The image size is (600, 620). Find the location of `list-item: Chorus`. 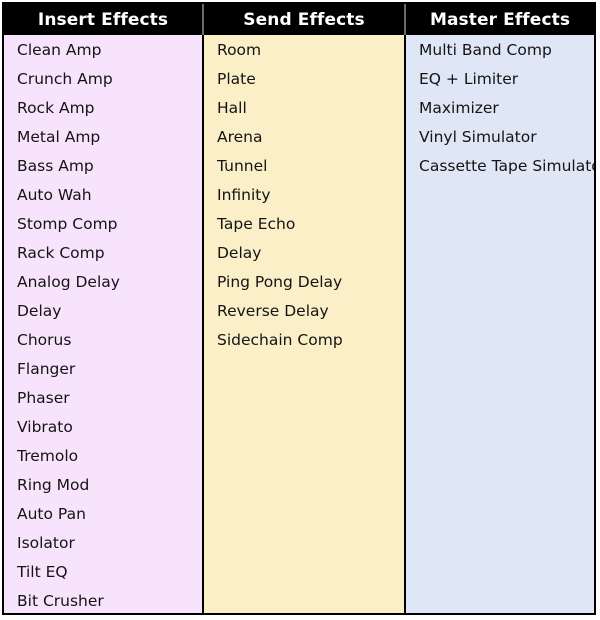

list-item: Chorus is located at coordinates (103, 339).